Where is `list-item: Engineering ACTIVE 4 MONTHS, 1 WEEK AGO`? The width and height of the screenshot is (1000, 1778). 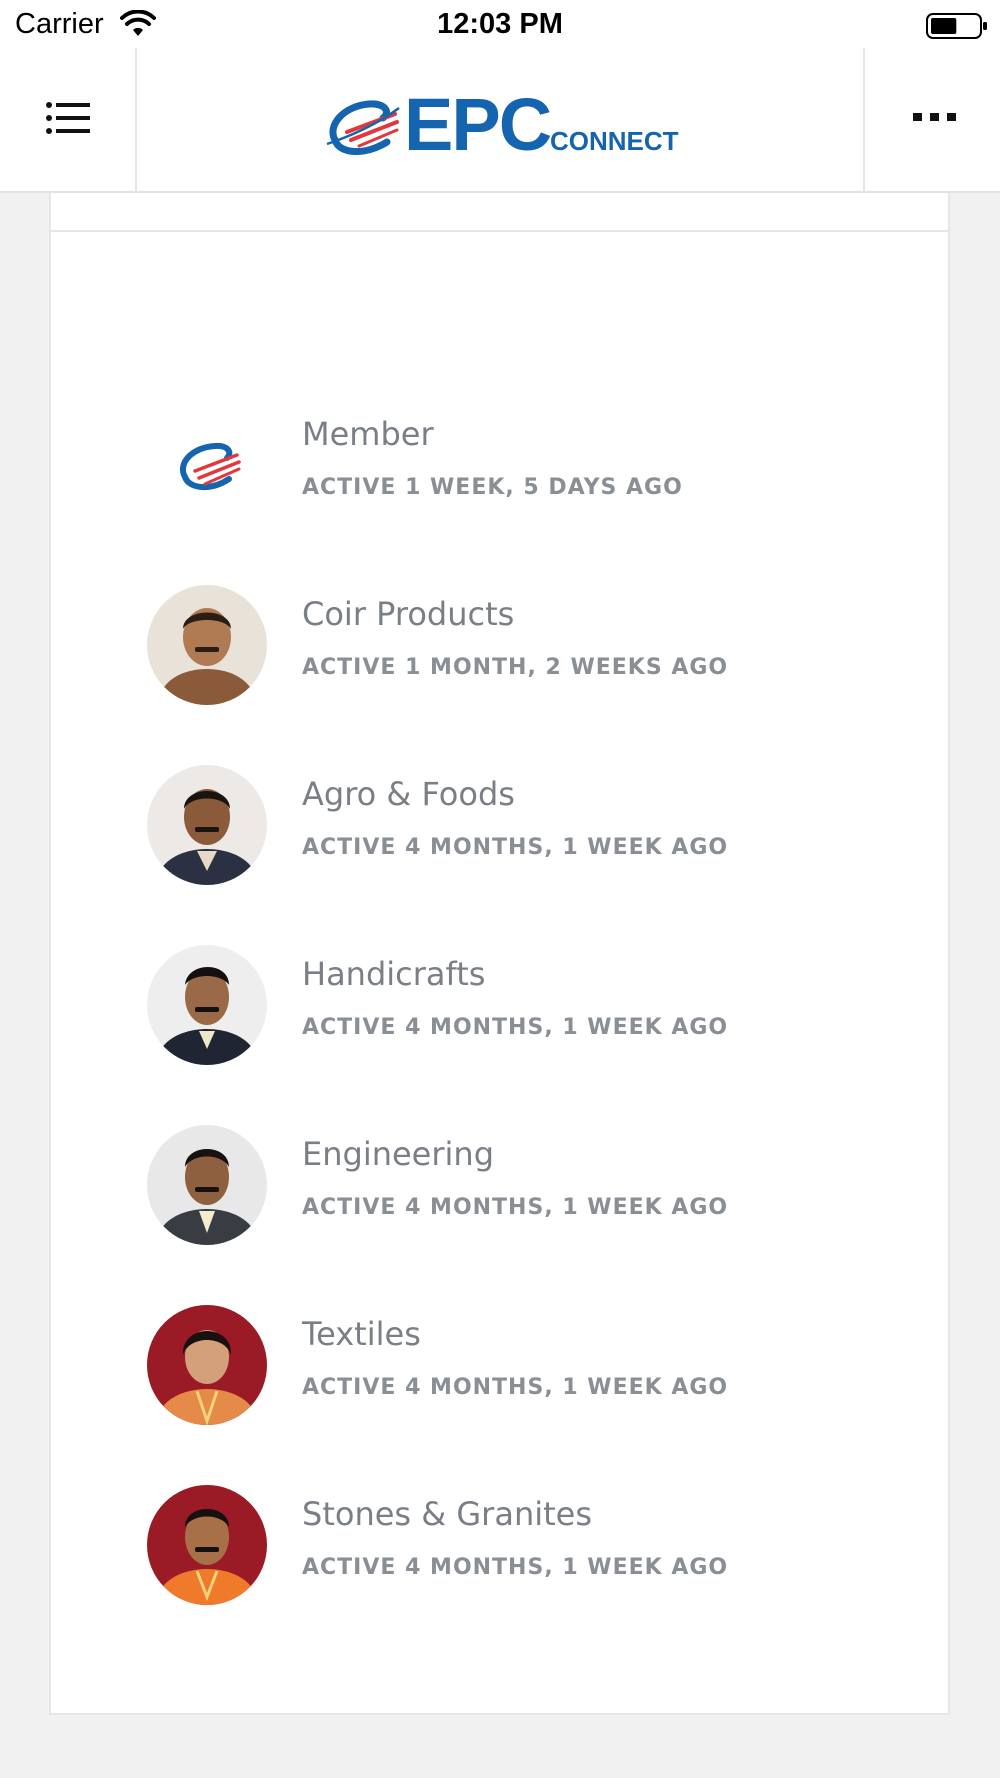 list-item: Engineering ACTIVE 4 MONTHS, 1 WEEK AGO is located at coordinates (499, 1195).